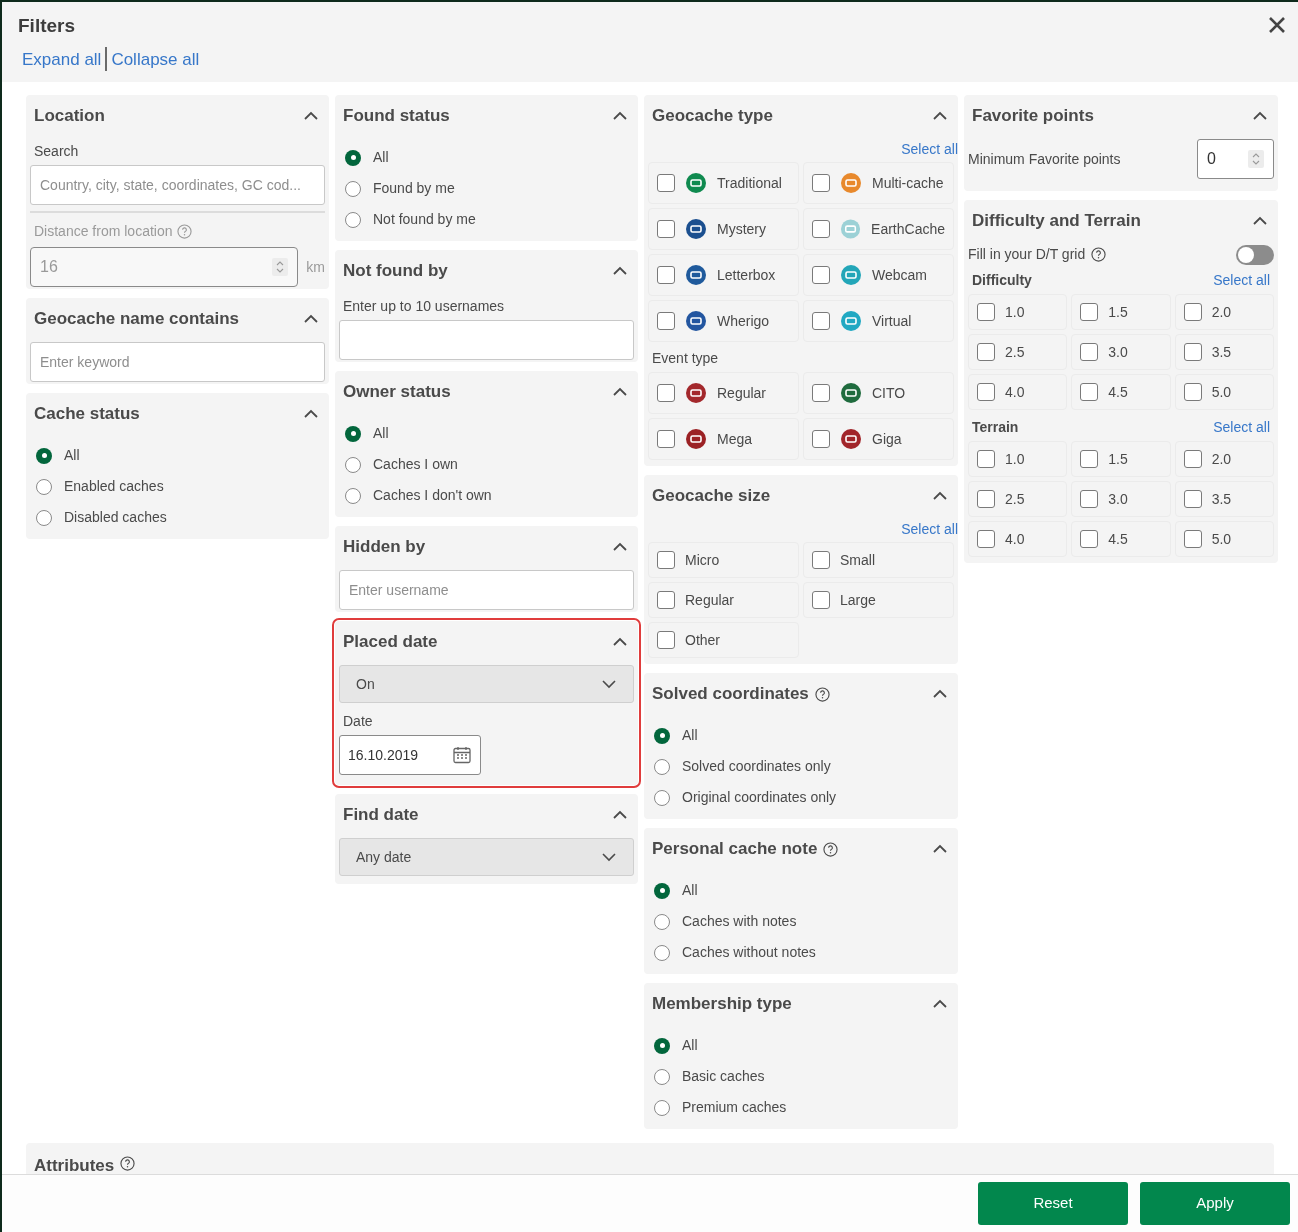 Image resolution: width=1298 pixels, height=1232 pixels. I want to click on action-button: Apply, so click(1215, 1203).